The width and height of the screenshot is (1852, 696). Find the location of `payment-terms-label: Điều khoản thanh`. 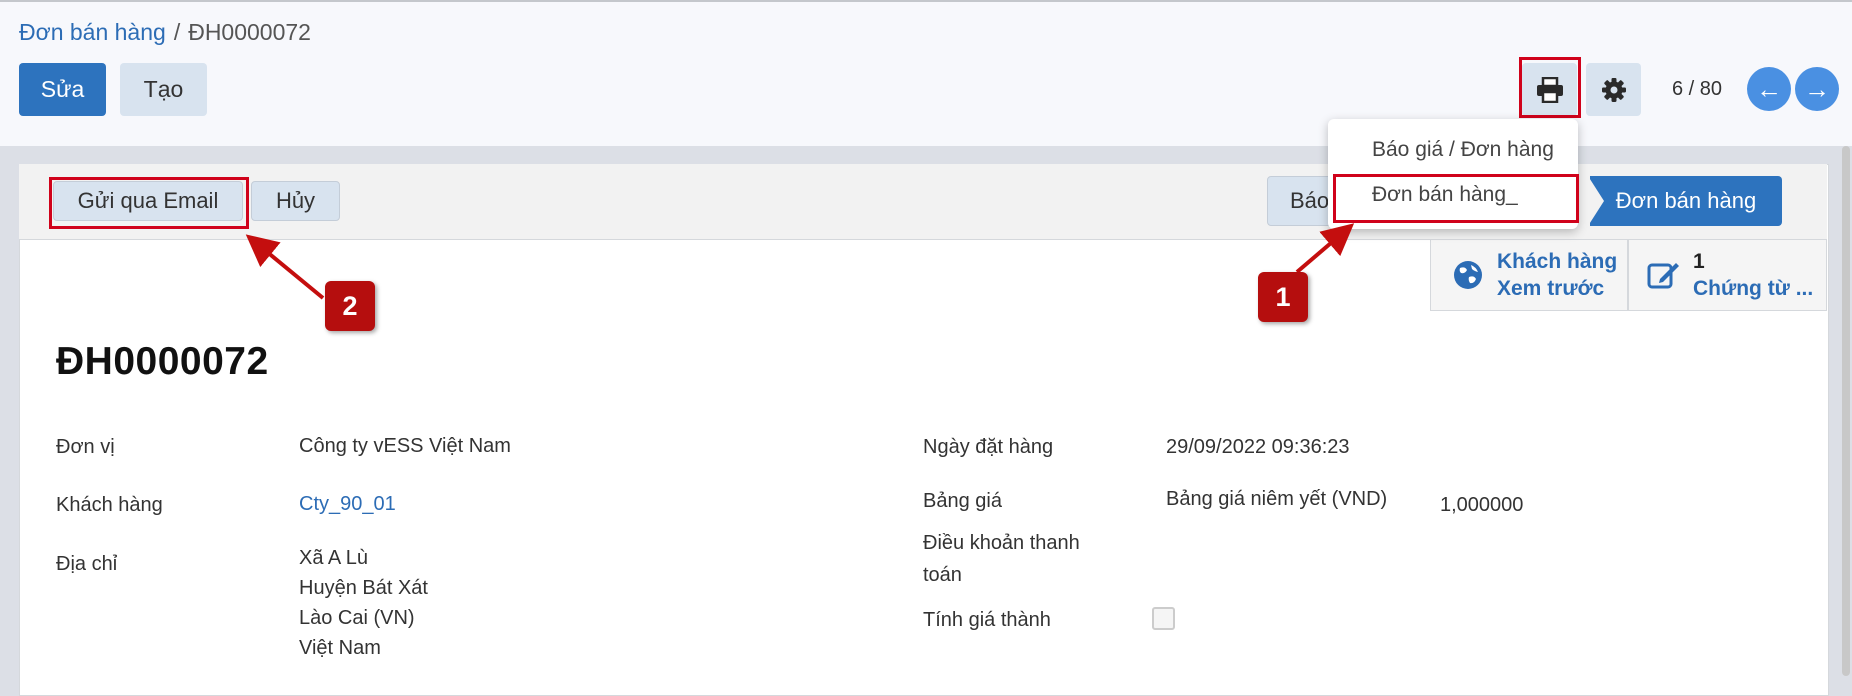

payment-terms-label: Điều khoản thanh is located at coordinates (1001, 543).